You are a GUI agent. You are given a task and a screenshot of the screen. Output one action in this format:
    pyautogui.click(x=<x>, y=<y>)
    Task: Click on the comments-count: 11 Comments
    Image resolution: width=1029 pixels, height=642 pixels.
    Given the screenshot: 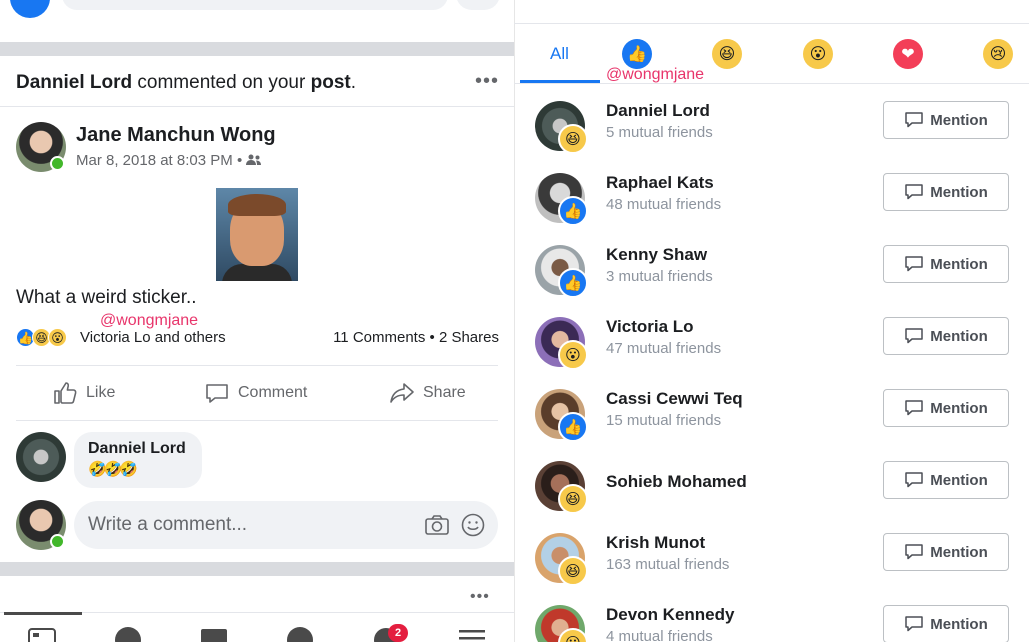 What is the action you would take?
    pyautogui.click(x=379, y=337)
    